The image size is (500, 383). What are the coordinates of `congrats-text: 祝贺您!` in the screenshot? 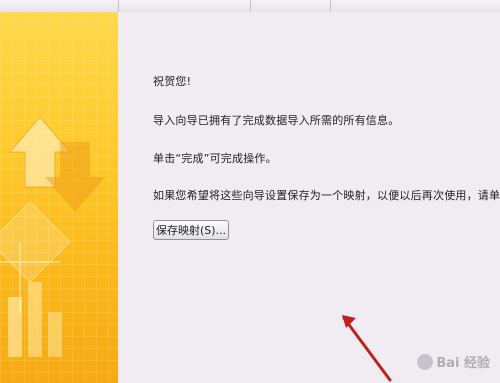 It's located at (172, 81).